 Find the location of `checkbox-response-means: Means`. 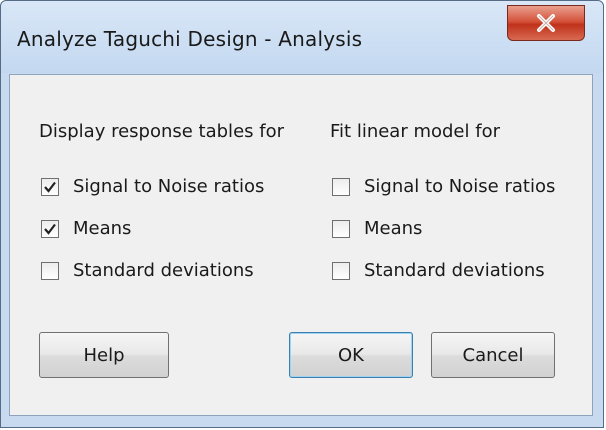

checkbox-response-means: Means is located at coordinates (86, 228).